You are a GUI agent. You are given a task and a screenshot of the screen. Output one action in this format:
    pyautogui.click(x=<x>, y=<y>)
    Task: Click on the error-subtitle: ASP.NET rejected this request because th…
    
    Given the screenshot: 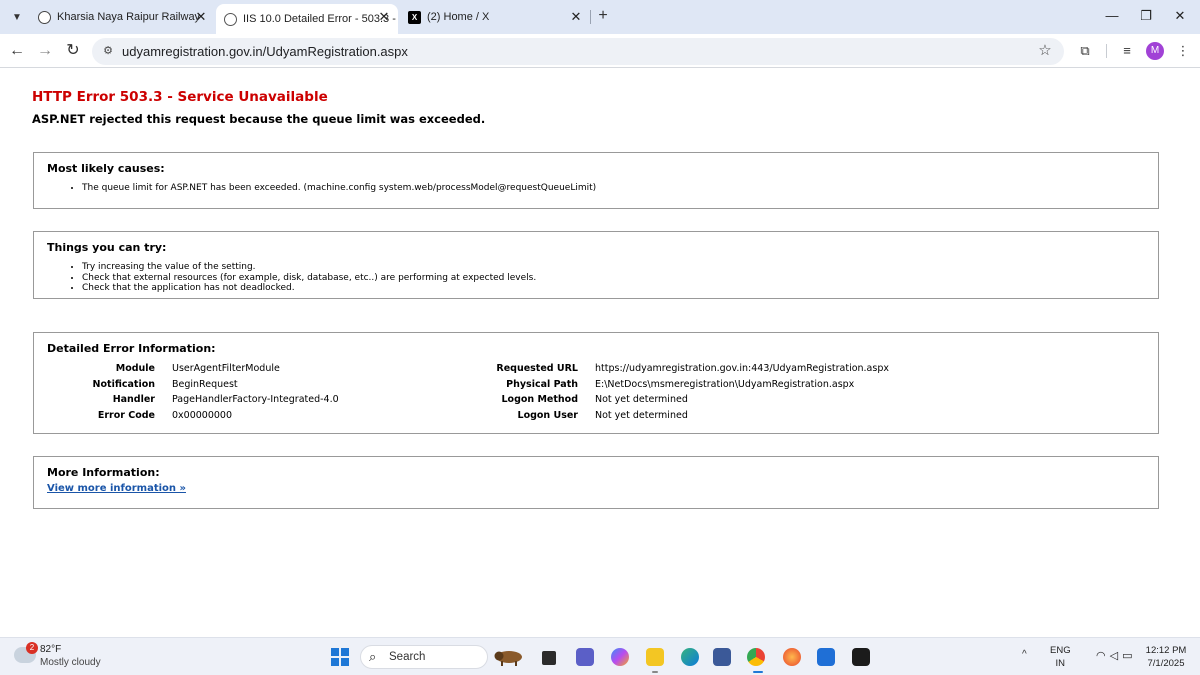 What is the action you would take?
    pyautogui.click(x=259, y=119)
    